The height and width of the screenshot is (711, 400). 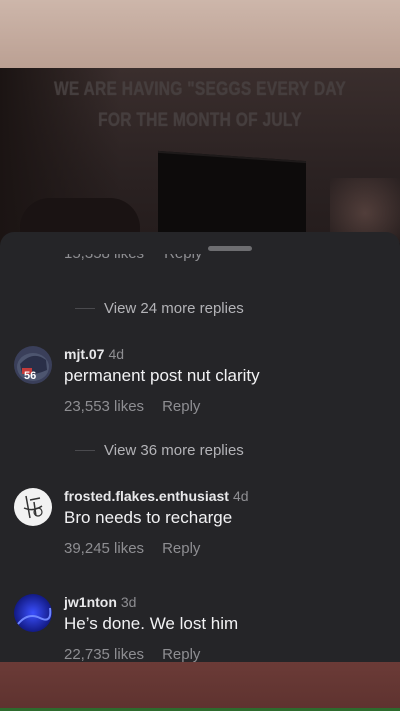 I want to click on comment-likes: 22,735 likes, so click(x=104, y=654).